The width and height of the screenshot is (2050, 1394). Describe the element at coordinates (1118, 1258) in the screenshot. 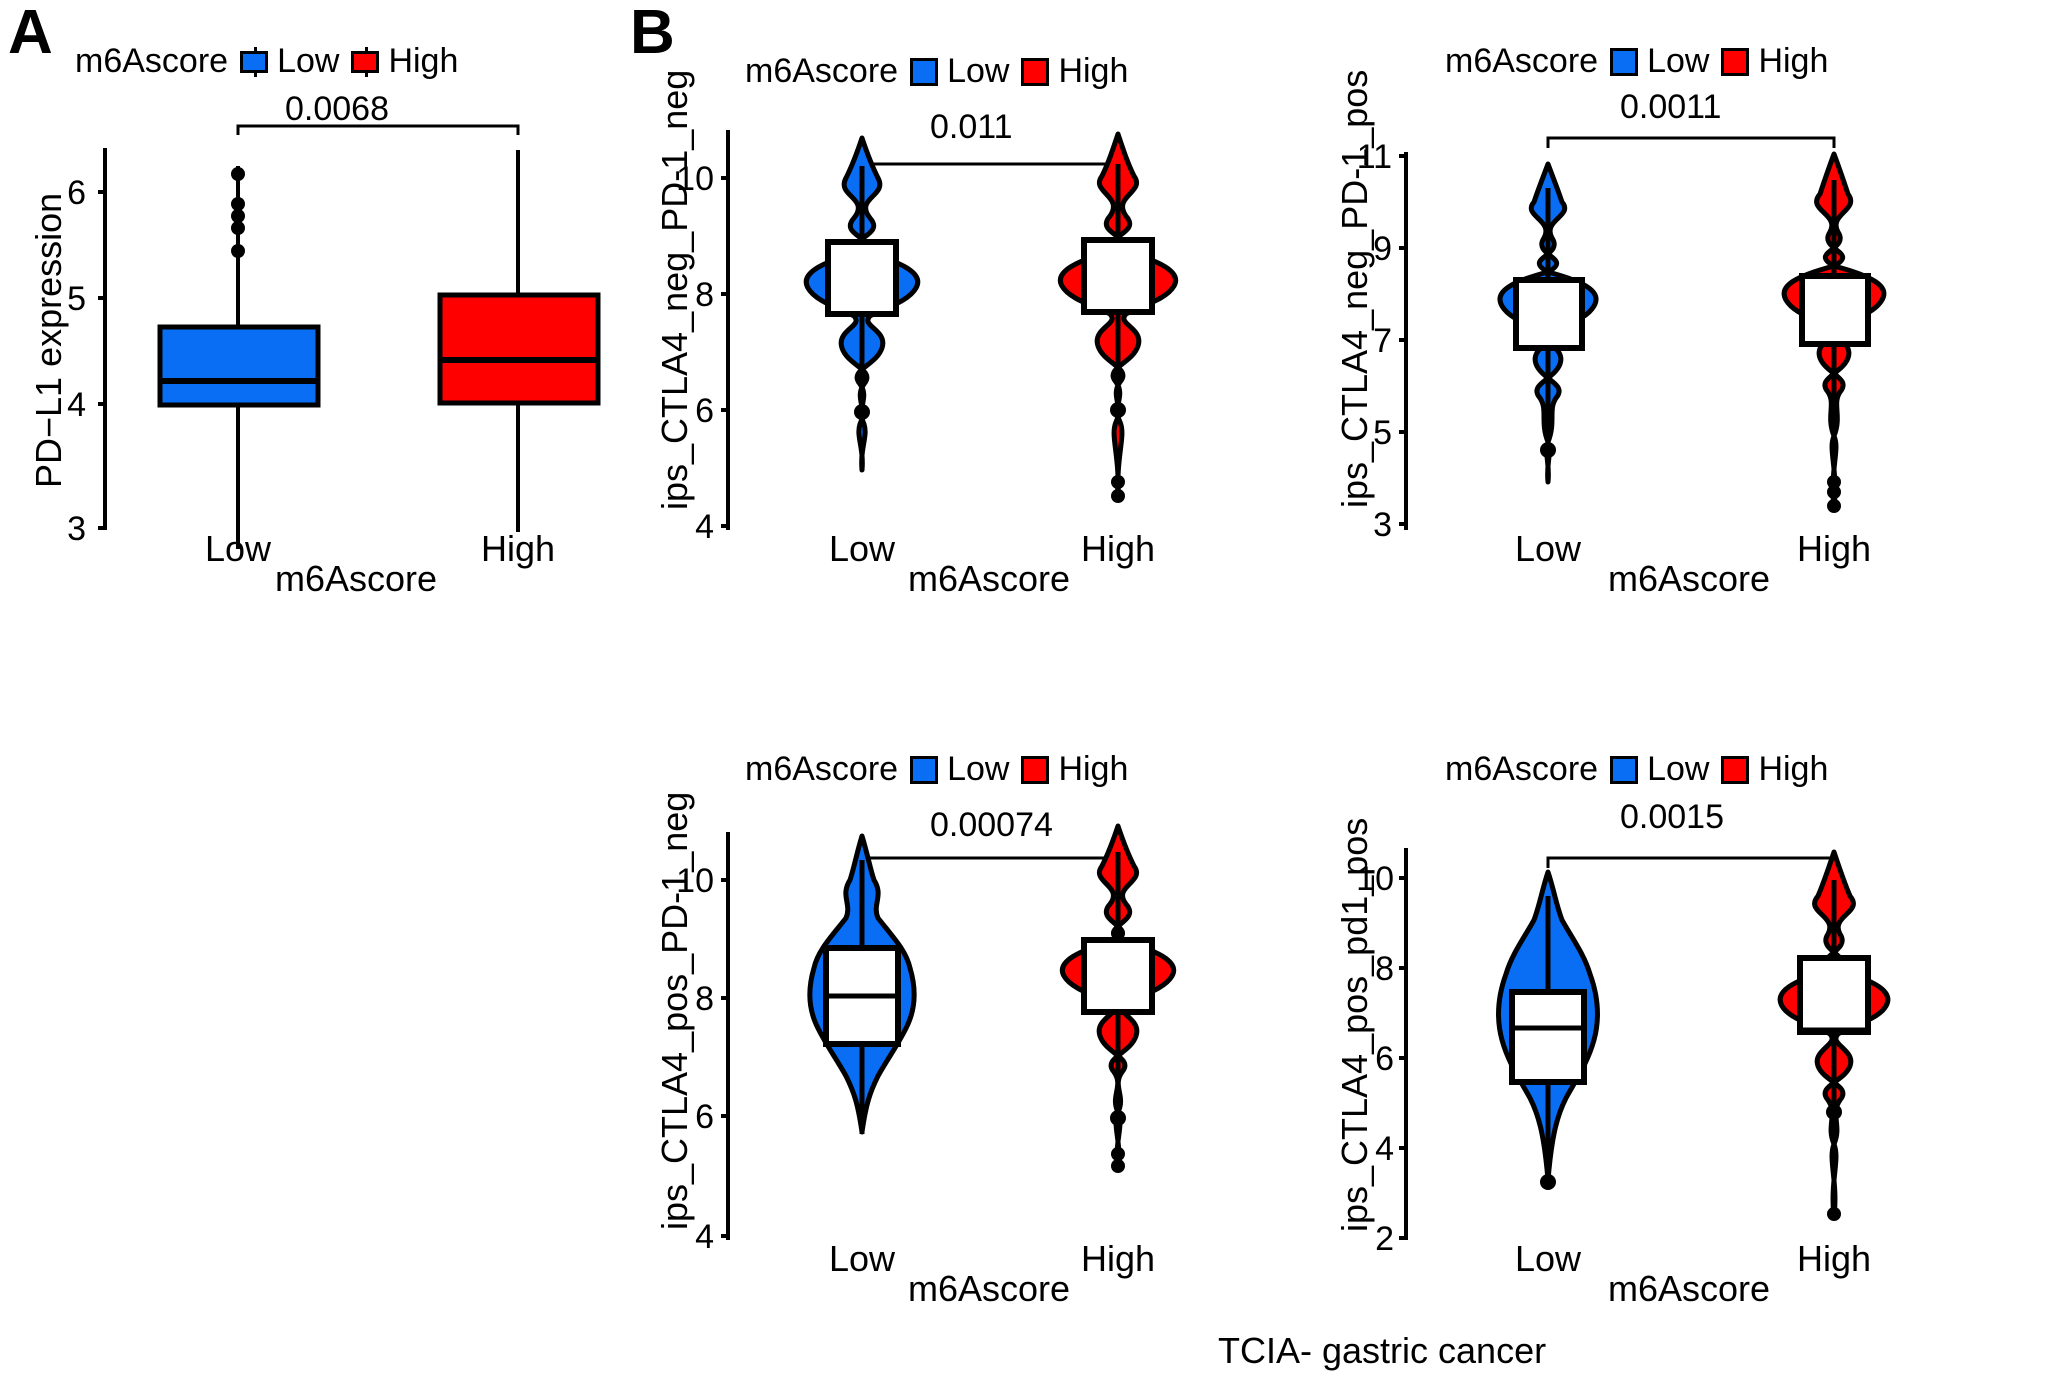

I see `panel-b3-xtick-high: High` at that location.